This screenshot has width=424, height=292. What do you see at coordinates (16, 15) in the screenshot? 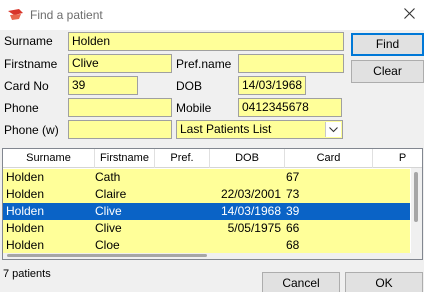
I see `app-logo-icon` at bounding box center [16, 15].